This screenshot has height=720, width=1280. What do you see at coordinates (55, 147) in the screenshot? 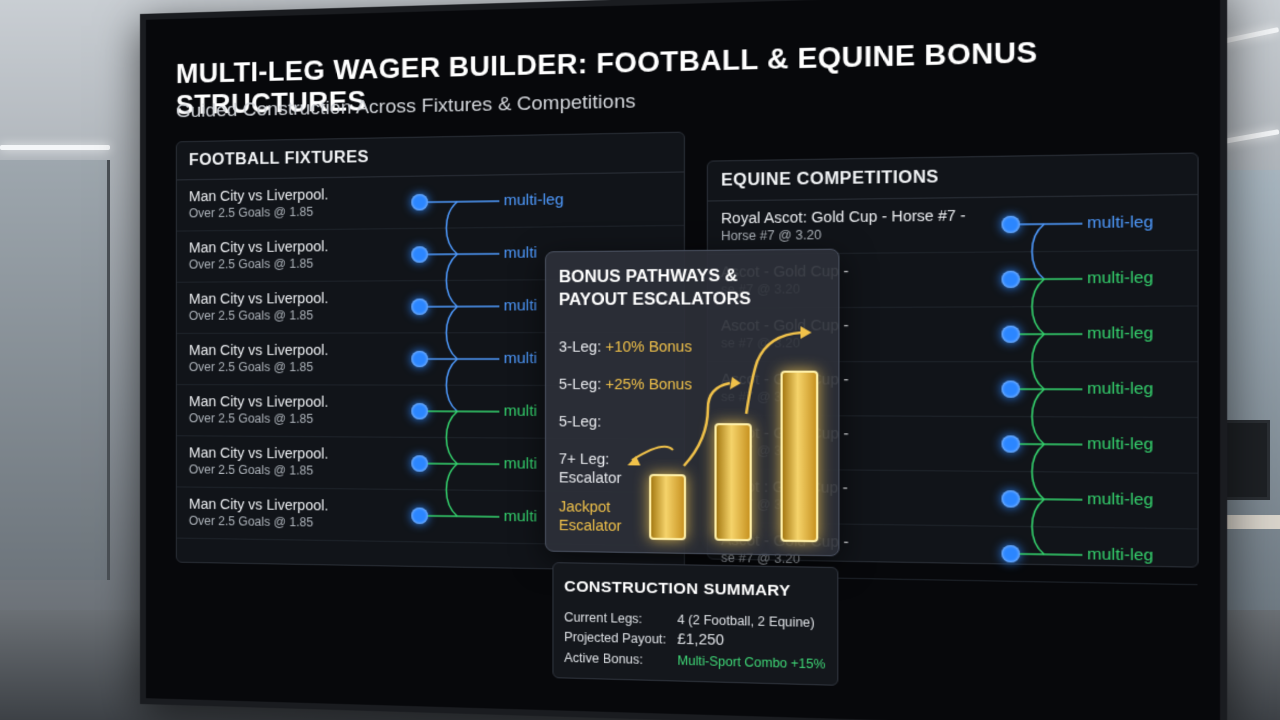
I see `ceiling-light` at bounding box center [55, 147].